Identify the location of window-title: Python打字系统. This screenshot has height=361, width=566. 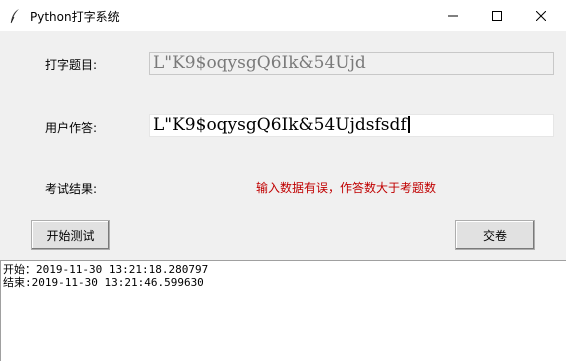
(75, 17).